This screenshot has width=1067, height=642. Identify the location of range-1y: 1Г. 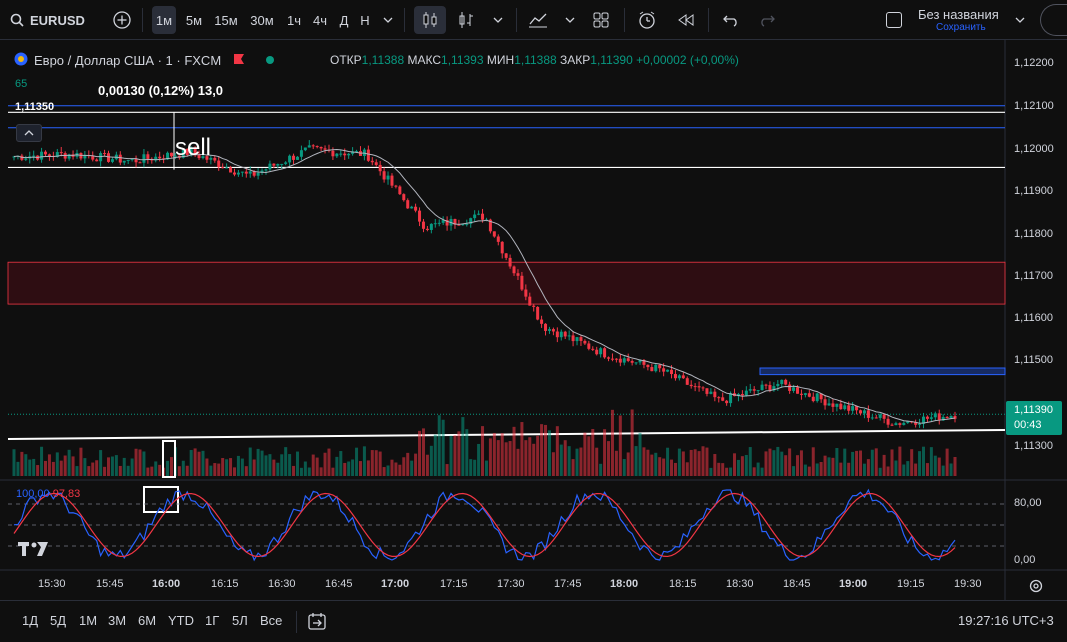
(212, 620).